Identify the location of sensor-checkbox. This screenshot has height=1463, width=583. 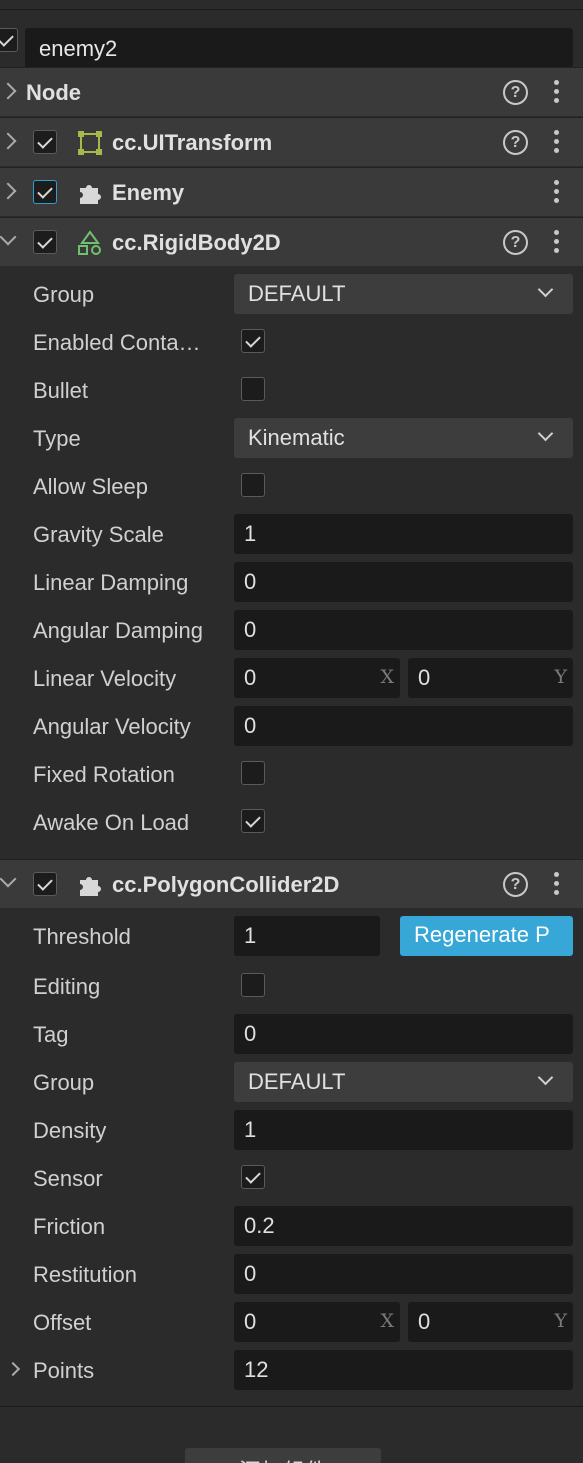
(253, 1177).